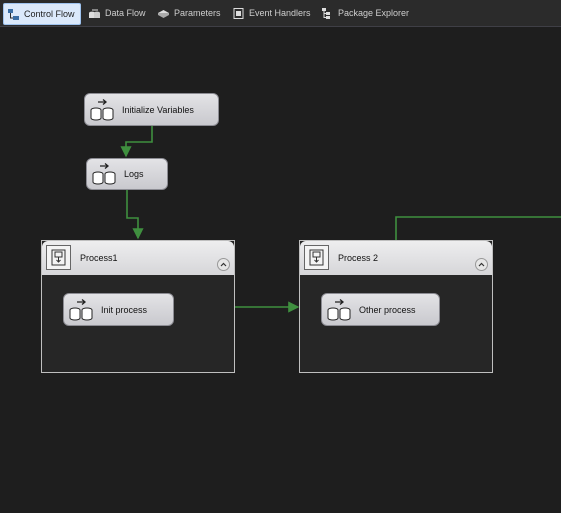  I want to click on tab-control-flow: Control Flow, so click(42, 14).